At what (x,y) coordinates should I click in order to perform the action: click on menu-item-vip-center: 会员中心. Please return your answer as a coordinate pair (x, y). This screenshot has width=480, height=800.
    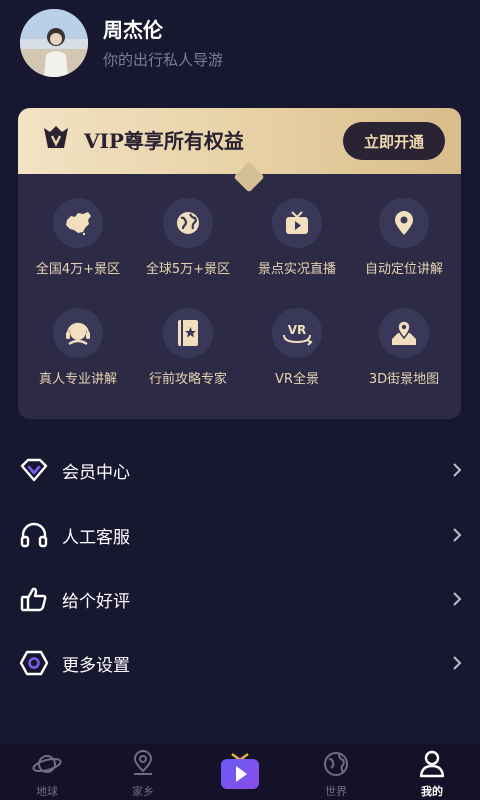
    Looking at the image, I should click on (240, 470).